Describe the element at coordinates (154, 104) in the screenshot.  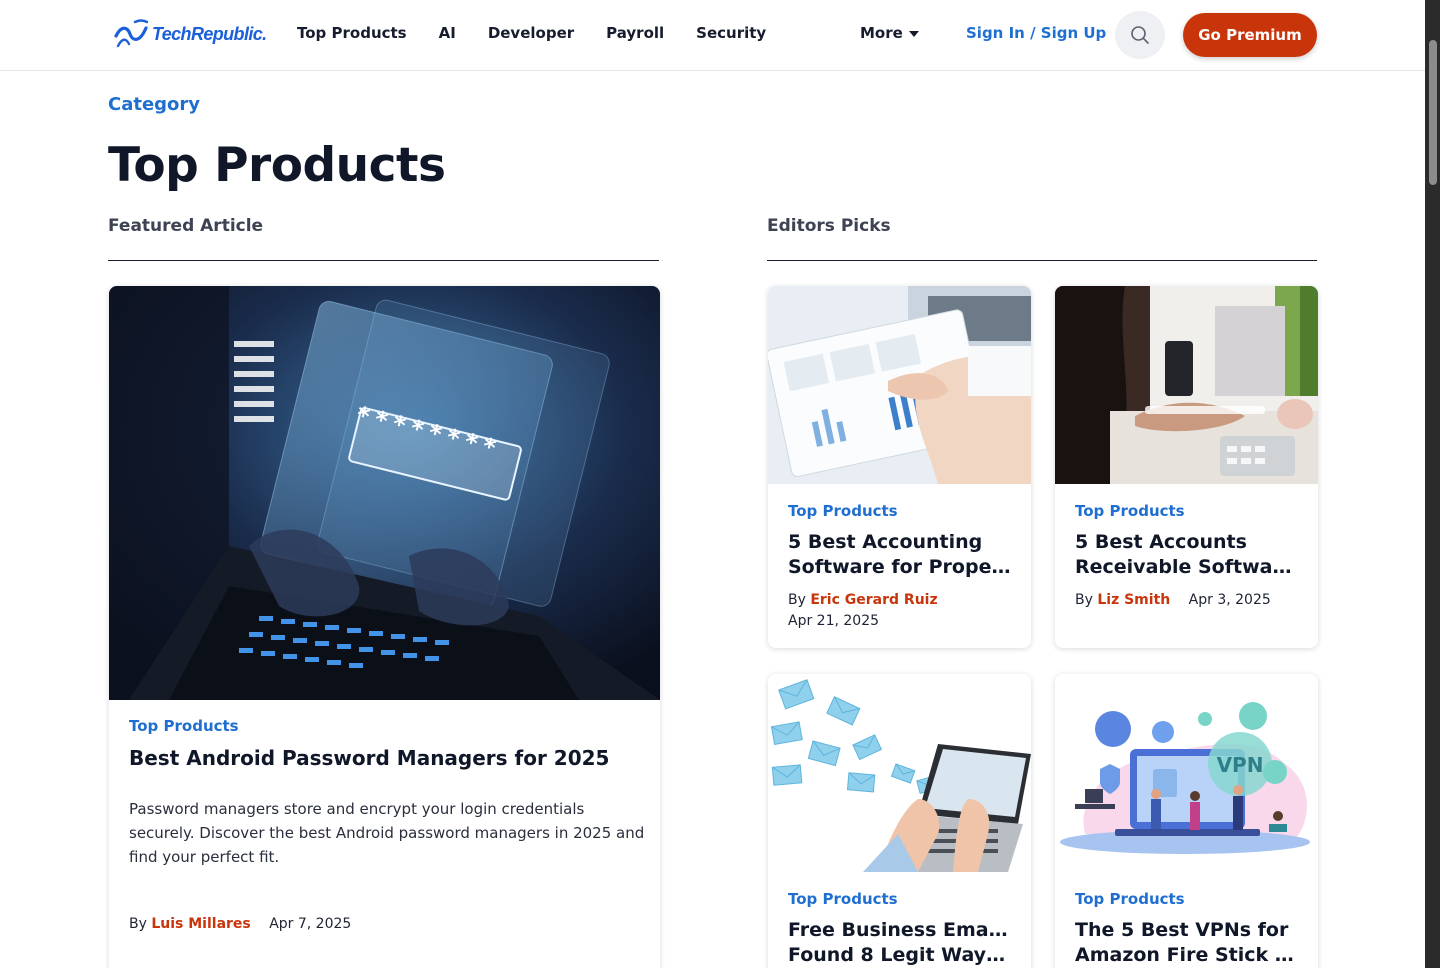
I see `category-label: Category` at that location.